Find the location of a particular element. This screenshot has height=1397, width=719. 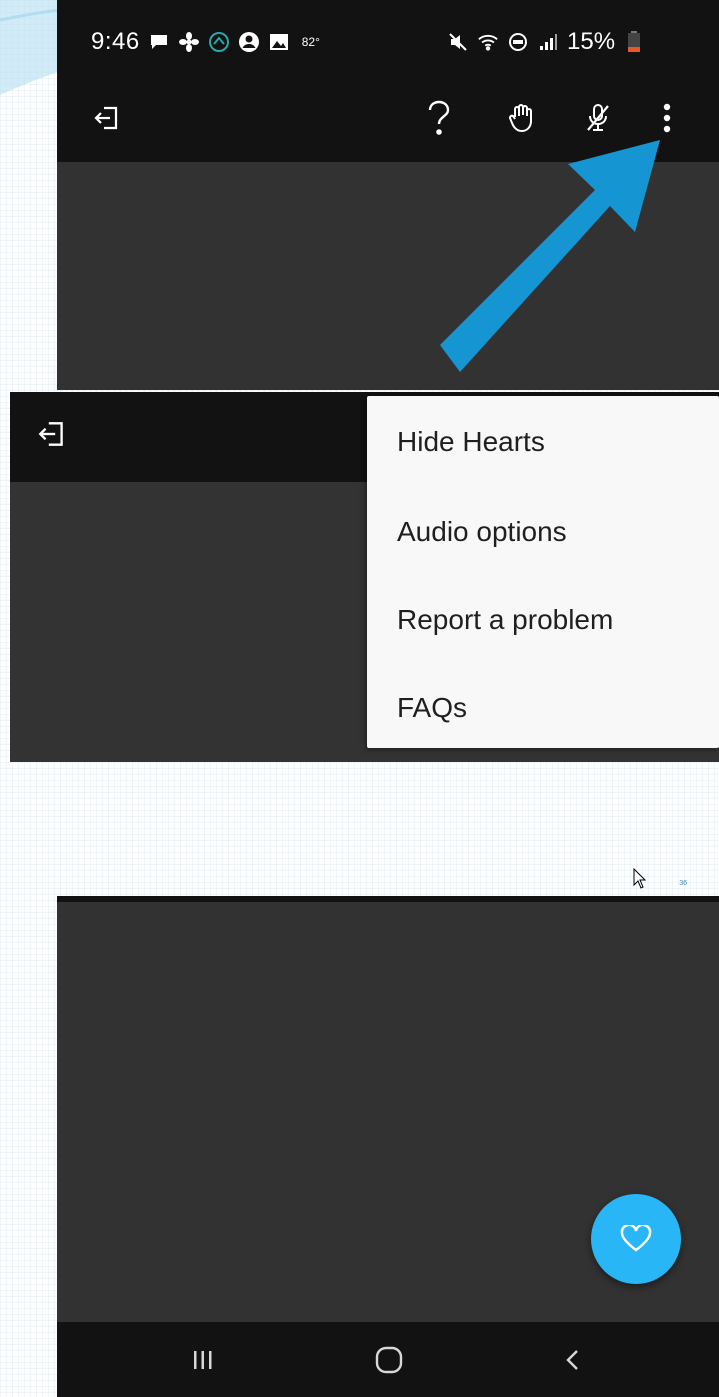

status-time: 9:46 is located at coordinates (115, 41).